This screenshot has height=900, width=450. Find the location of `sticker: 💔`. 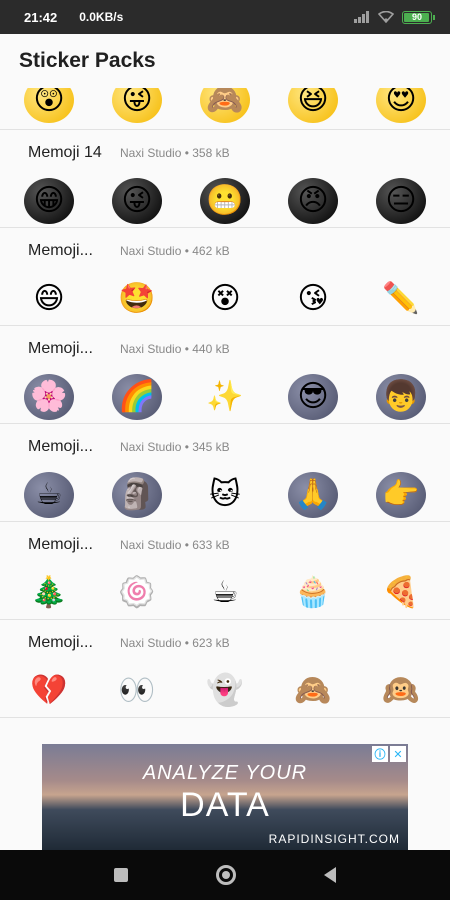

sticker: 💔 is located at coordinates (49, 690).